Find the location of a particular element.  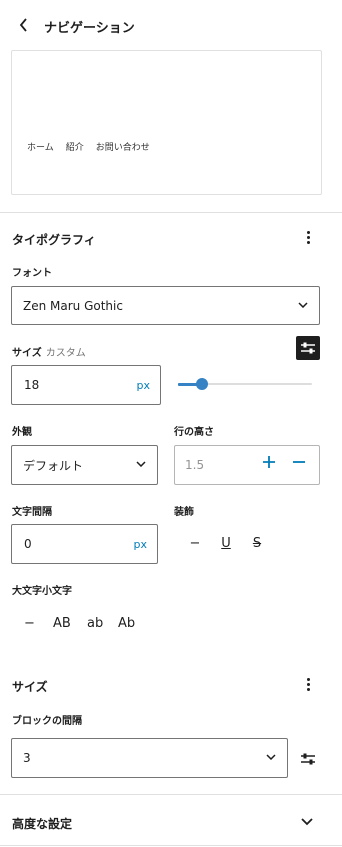

preview-nav-item: お問い合わせ is located at coordinates (122, 148).